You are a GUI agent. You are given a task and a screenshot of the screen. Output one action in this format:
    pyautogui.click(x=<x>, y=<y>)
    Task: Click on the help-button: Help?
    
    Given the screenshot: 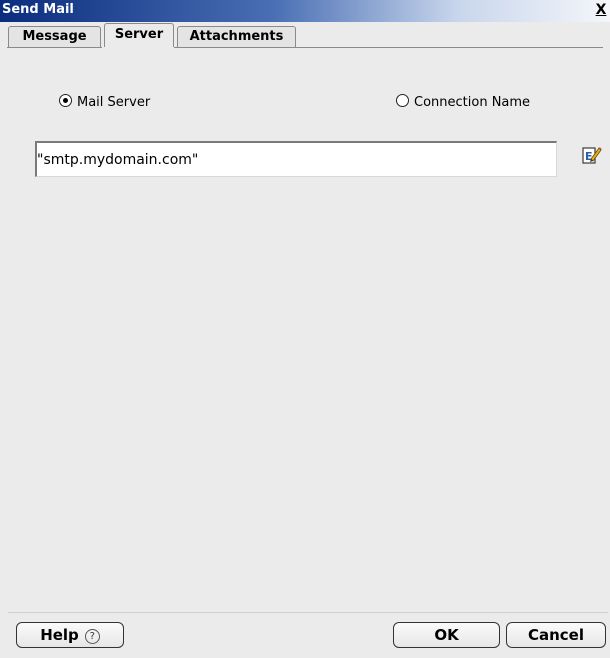 What is the action you would take?
    pyautogui.click(x=70, y=635)
    